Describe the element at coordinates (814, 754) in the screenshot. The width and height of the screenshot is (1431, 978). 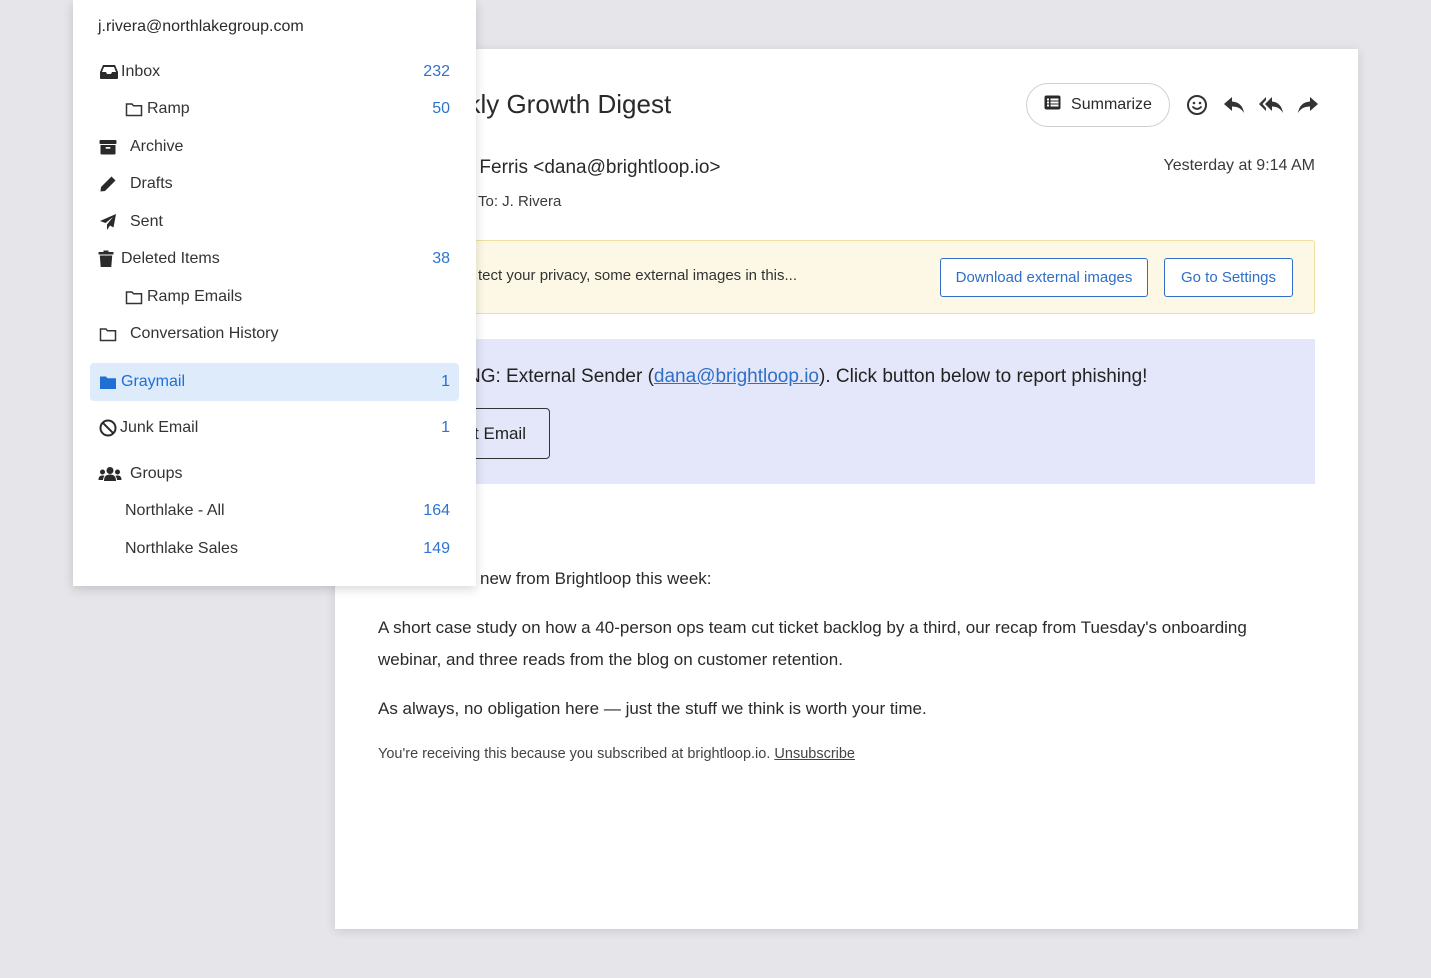
I see `unsubscribe-link: Unsubscribe` at that location.